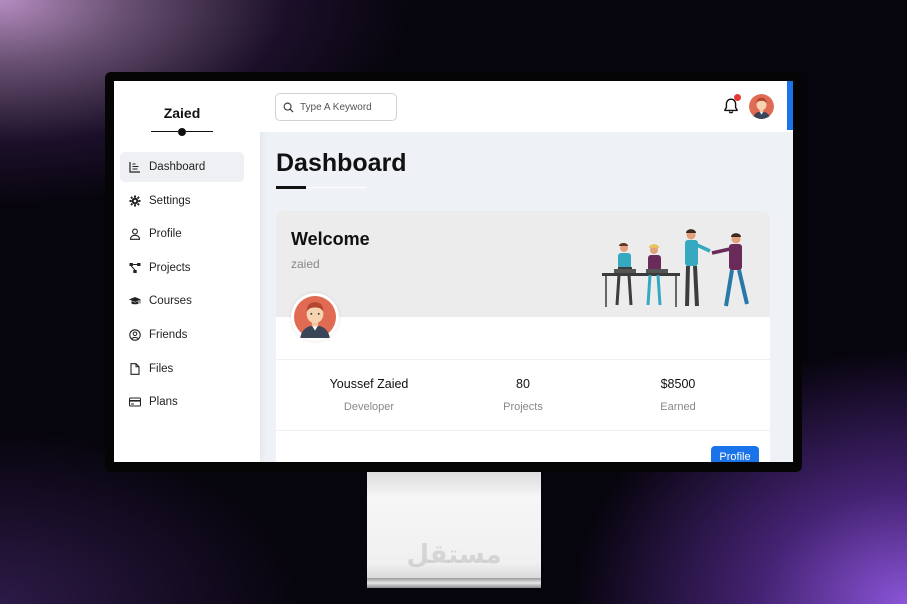 The height and width of the screenshot is (604, 907). I want to click on welcome-banner: Welcome zaied, so click(523, 276).